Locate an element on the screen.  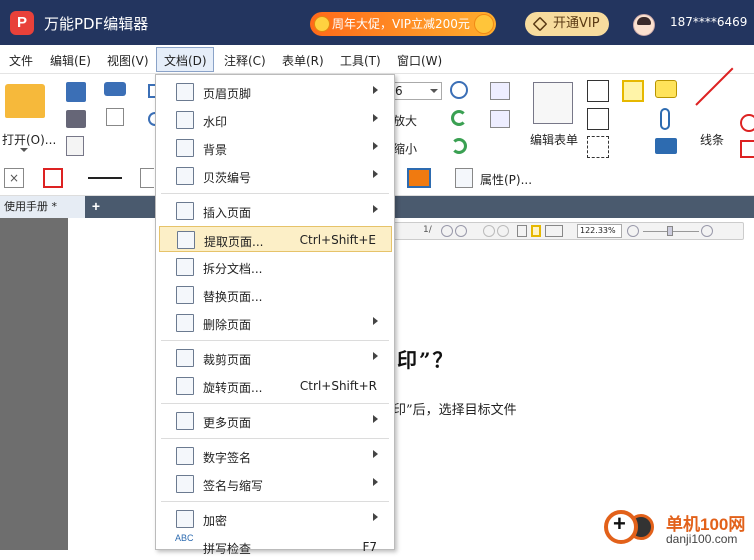
save-icon is located at coordinates (76, 92).